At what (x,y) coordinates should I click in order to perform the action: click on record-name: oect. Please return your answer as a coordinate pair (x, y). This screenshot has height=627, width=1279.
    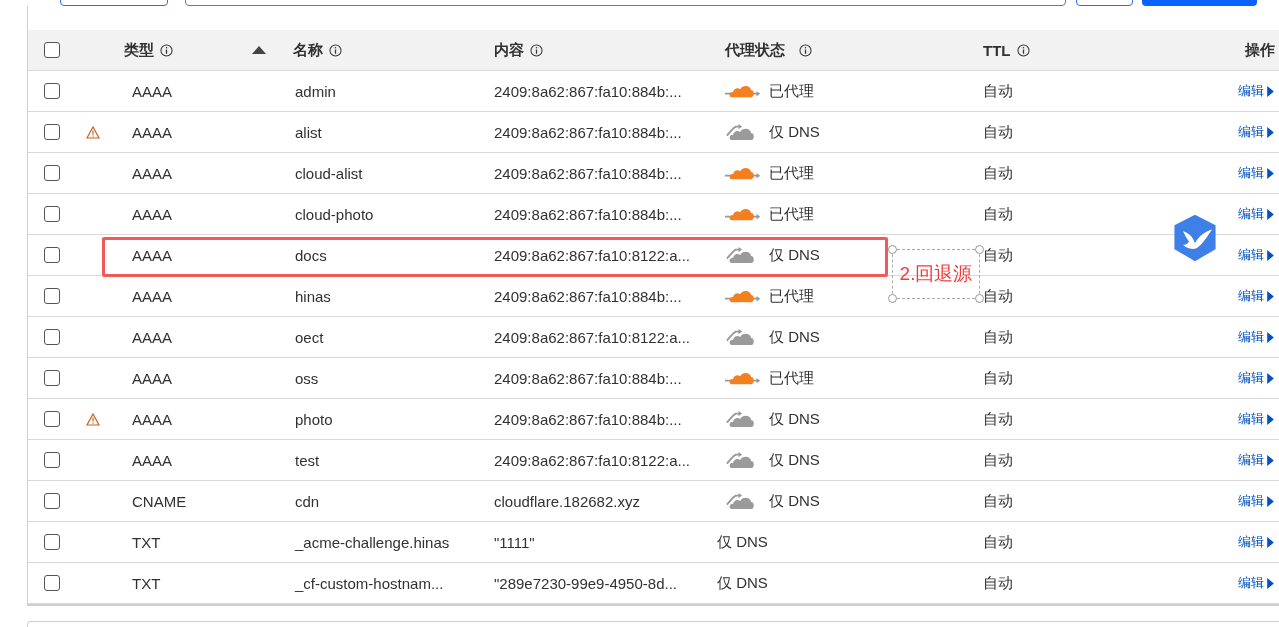
    Looking at the image, I should click on (309, 337).